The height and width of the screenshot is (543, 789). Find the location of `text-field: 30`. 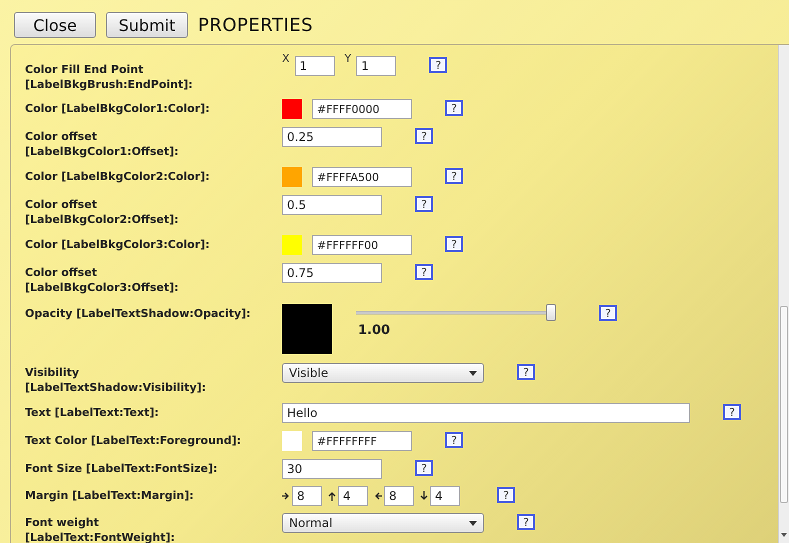

text-field: 30 is located at coordinates (332, 469).